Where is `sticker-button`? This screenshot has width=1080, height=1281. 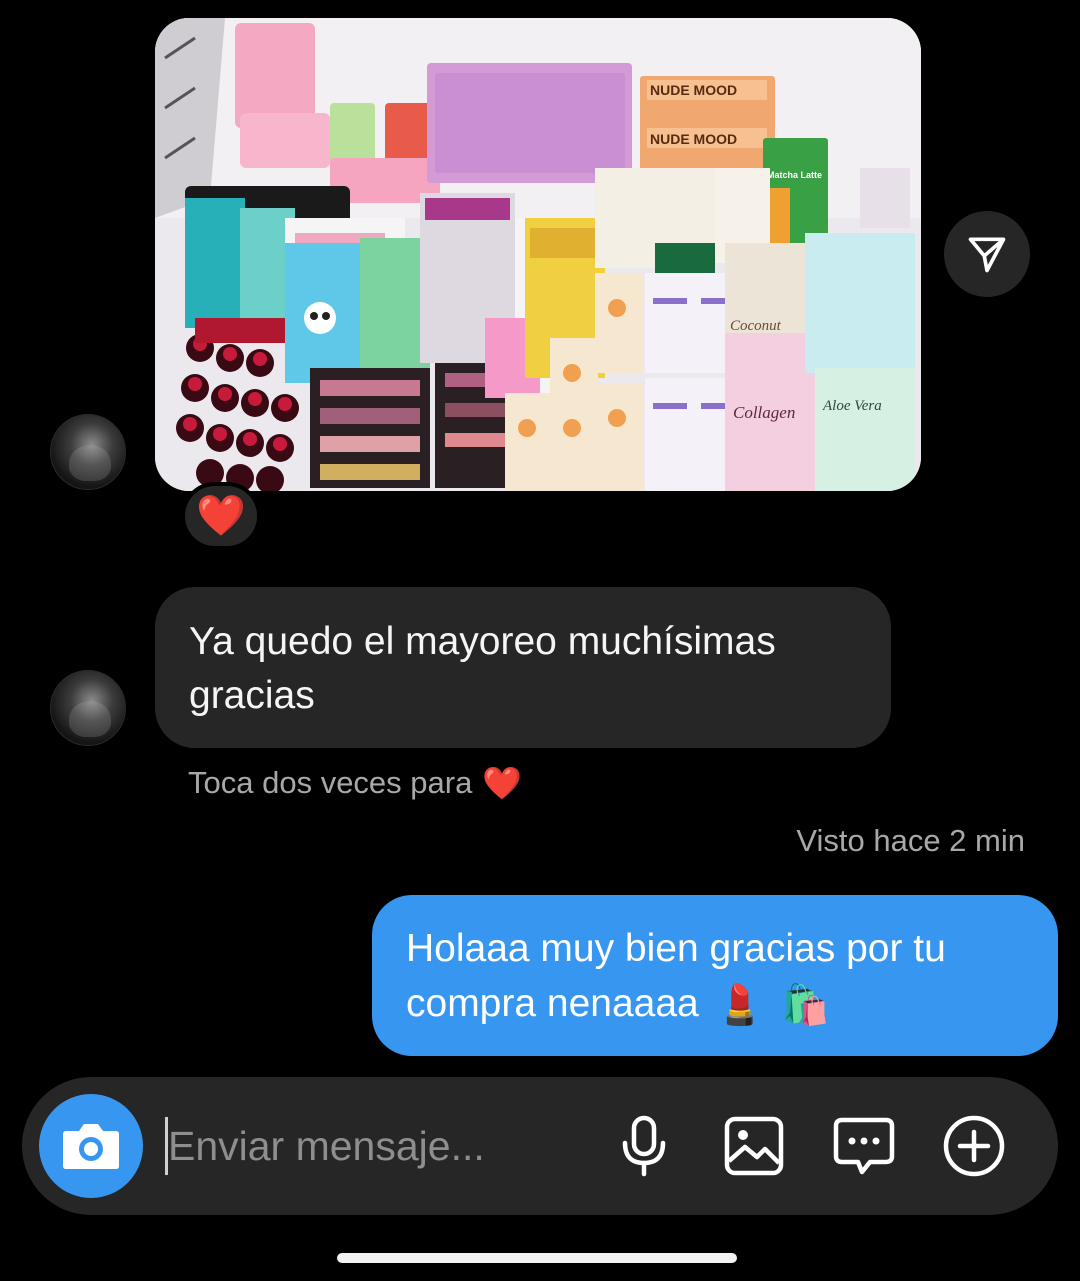
sticker-button is located at coordinates (864, 1146).